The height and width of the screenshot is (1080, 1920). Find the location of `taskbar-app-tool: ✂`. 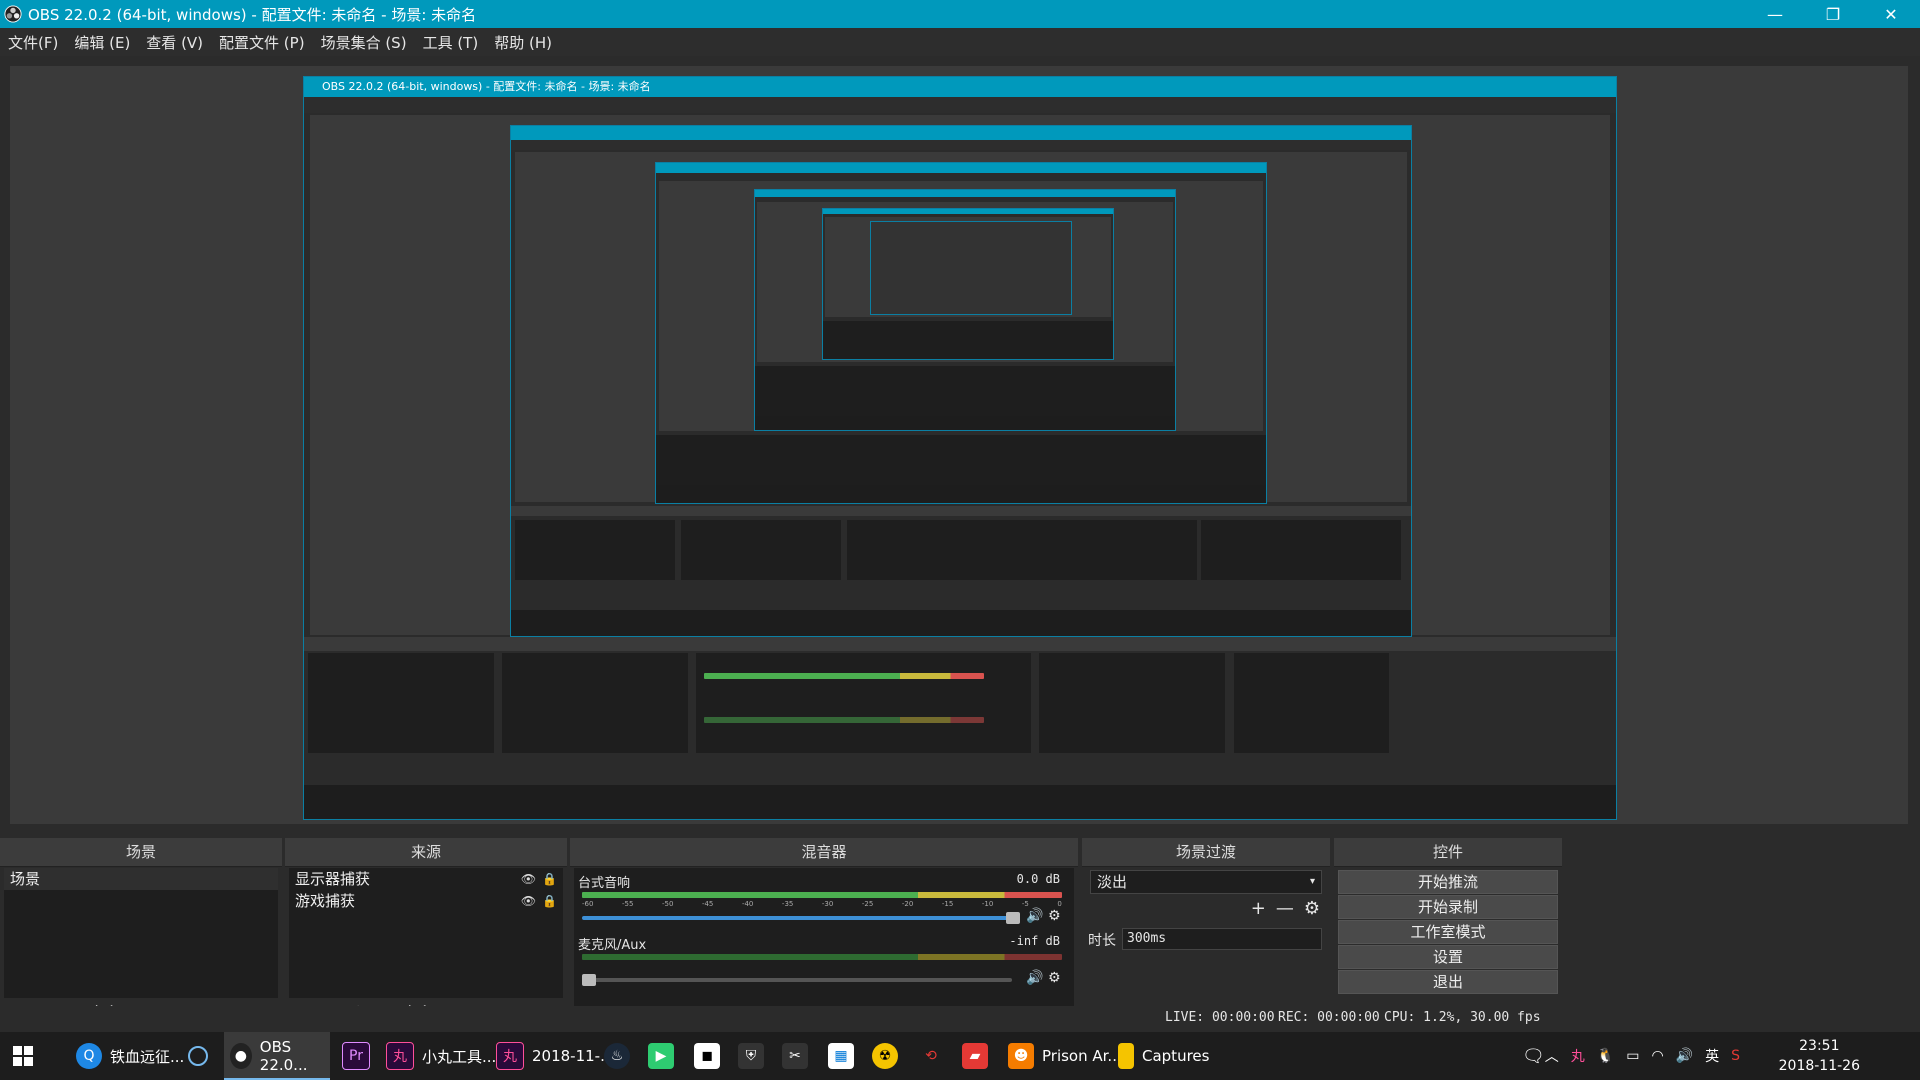

taskbar-app-tool: ✂ is located at coordinates (799, 1056).